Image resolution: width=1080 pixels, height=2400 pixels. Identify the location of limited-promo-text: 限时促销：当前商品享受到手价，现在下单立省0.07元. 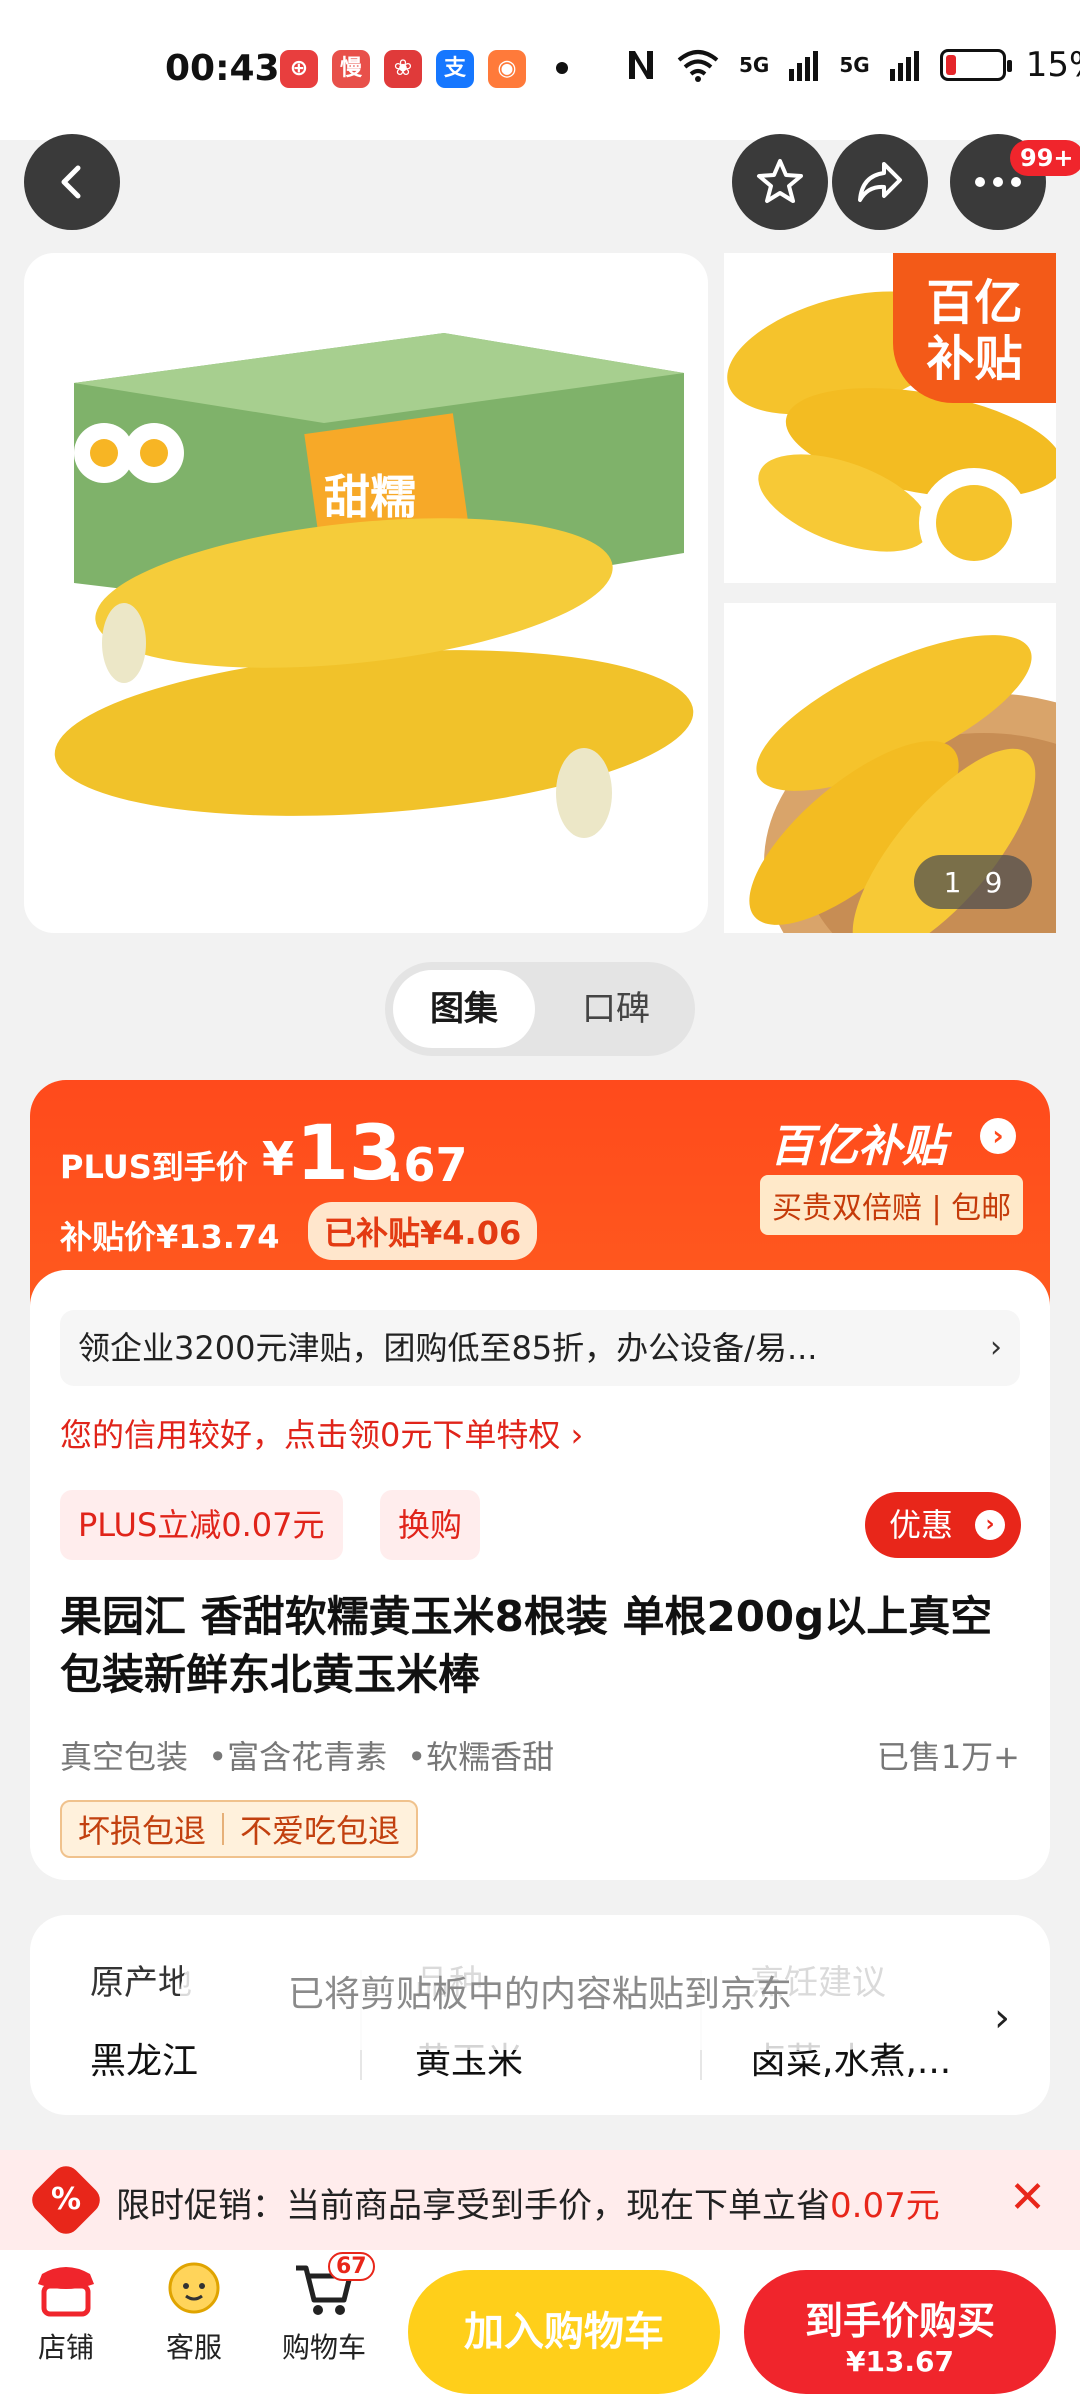
(528, 2202).